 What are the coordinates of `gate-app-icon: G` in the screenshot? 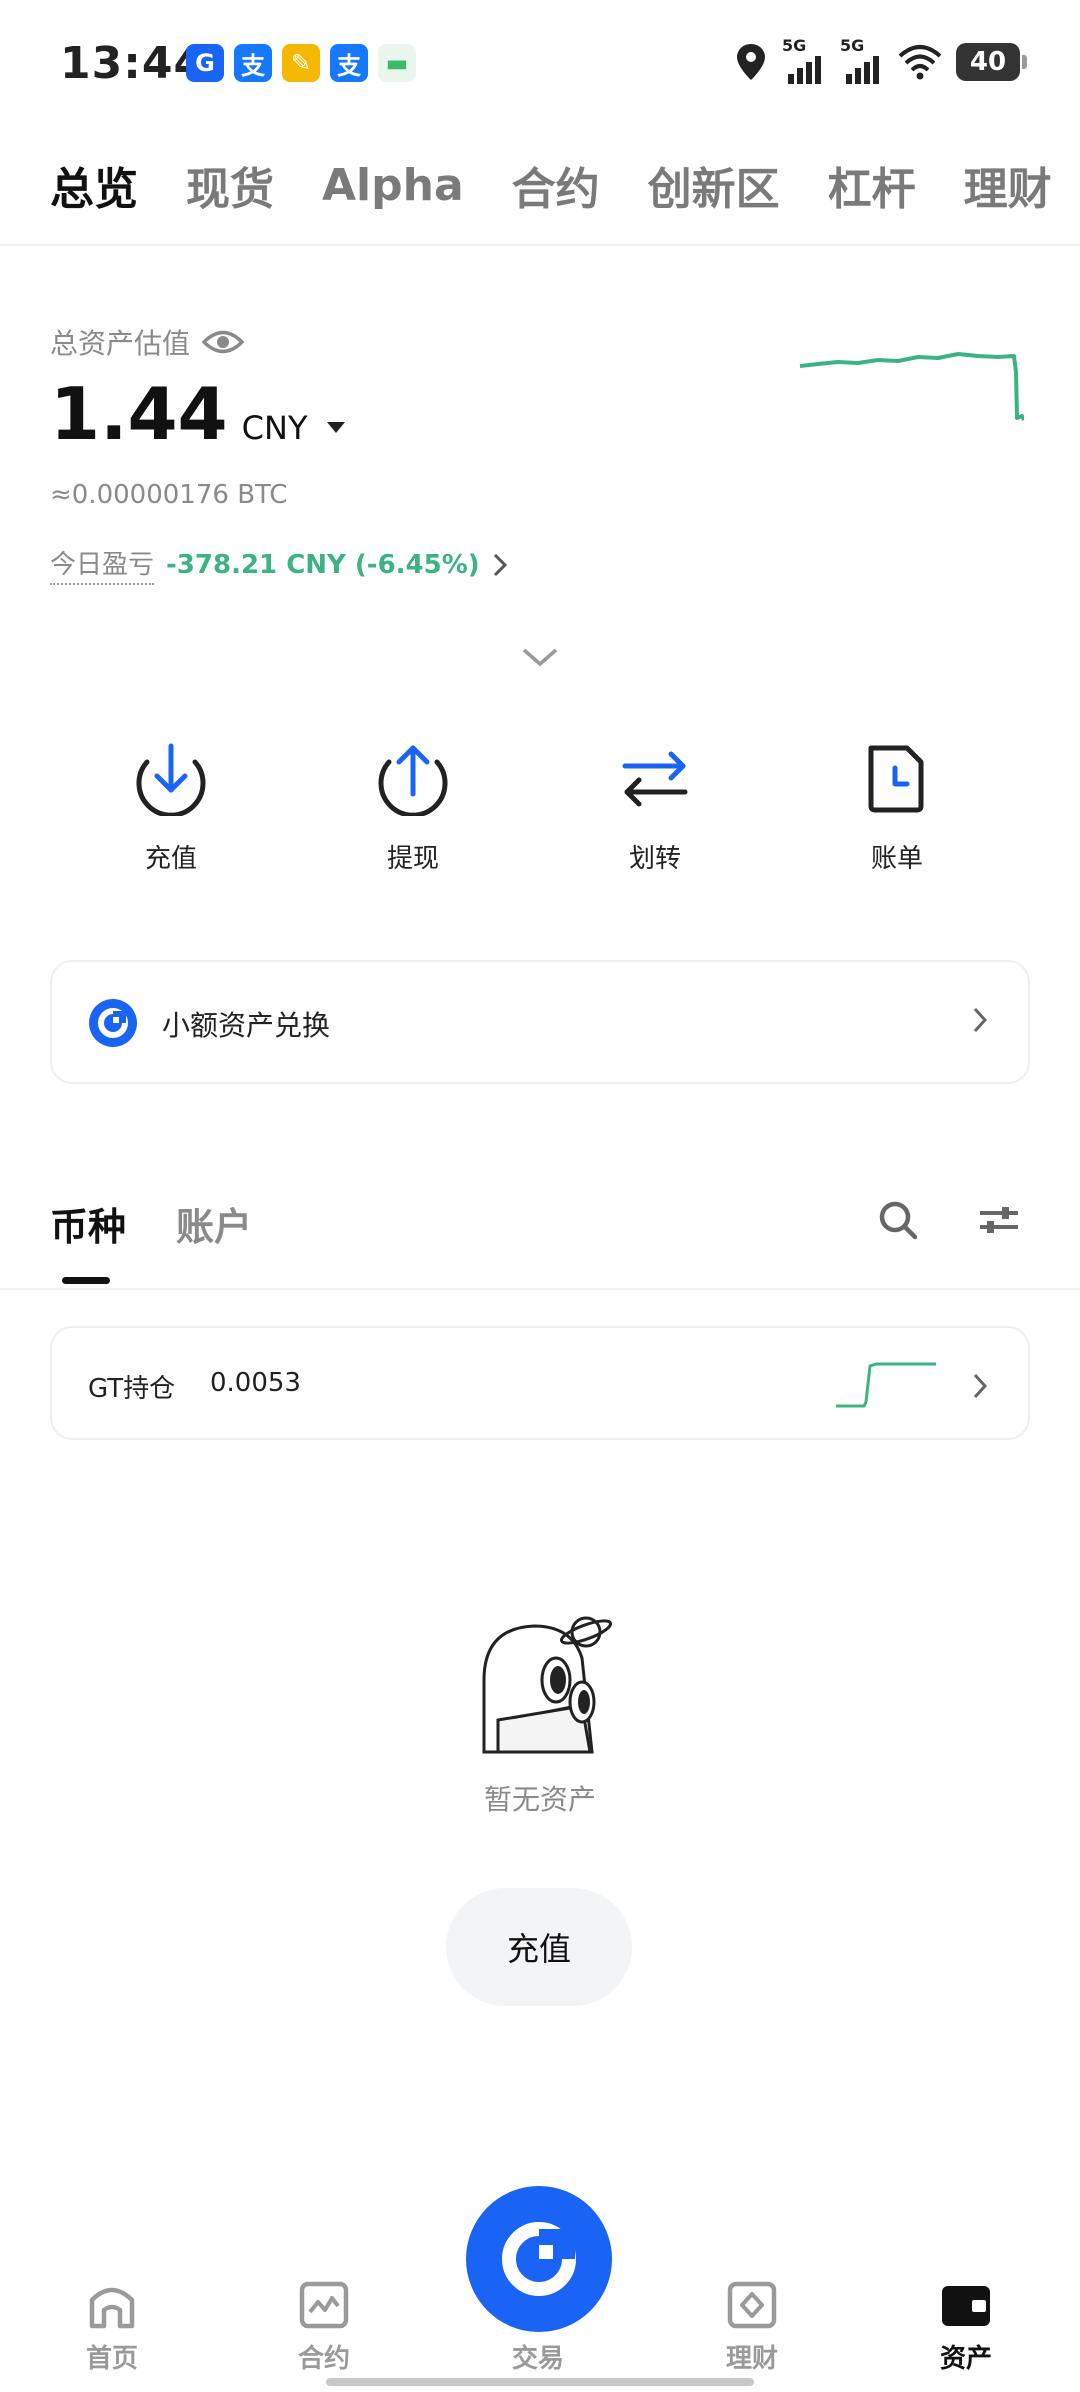 It's located at (205, 63).